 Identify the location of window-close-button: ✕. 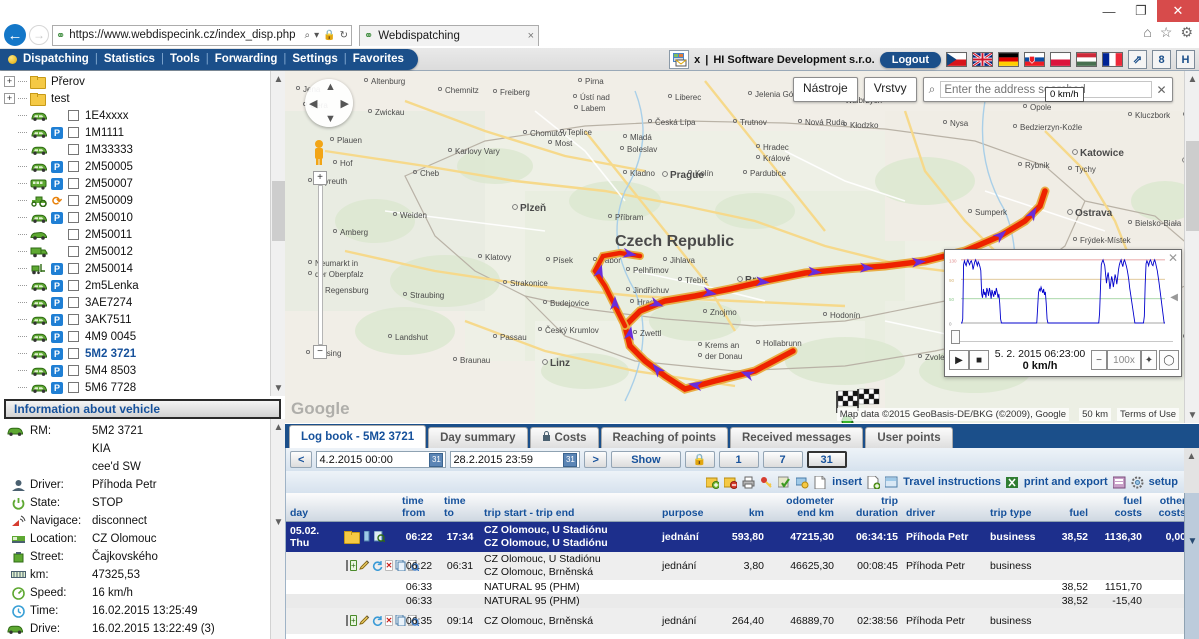
(1178, 11).